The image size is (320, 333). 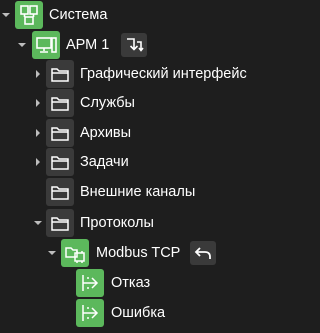 I want to click on tree-node-arm: АРМ 1, so click(x=140, y=45).